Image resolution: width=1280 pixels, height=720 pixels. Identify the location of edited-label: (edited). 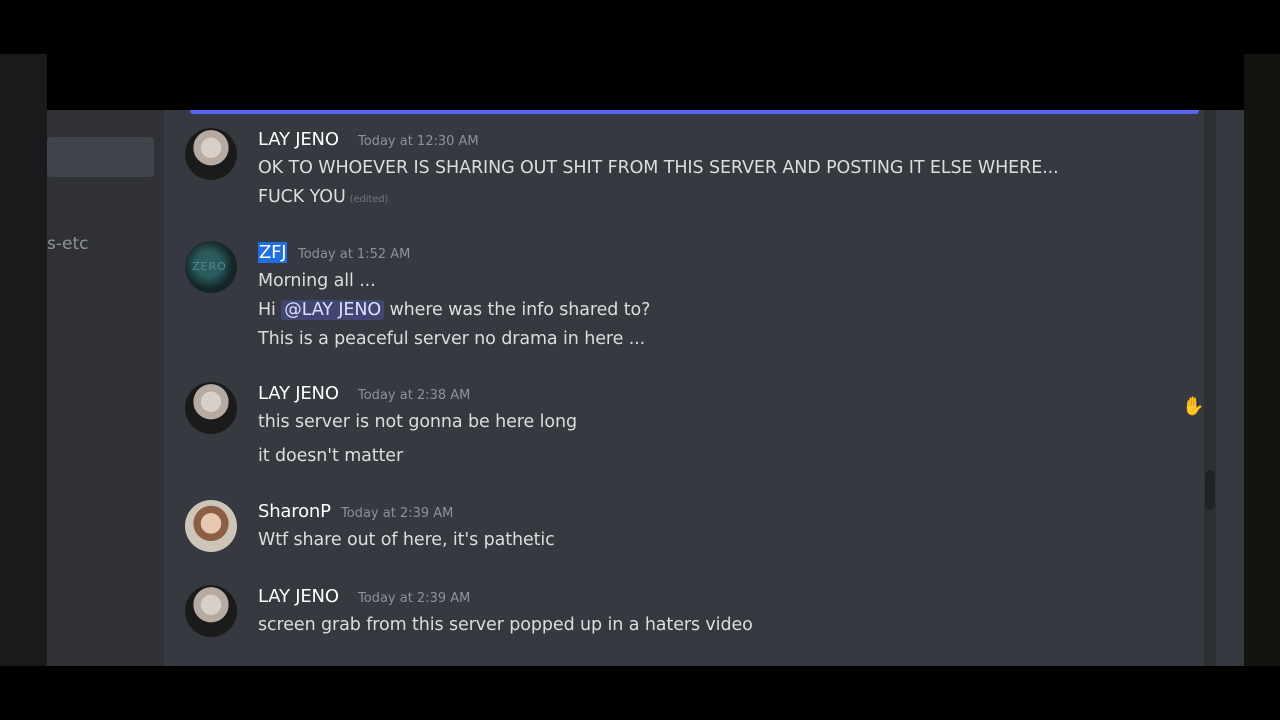
(369, 199).